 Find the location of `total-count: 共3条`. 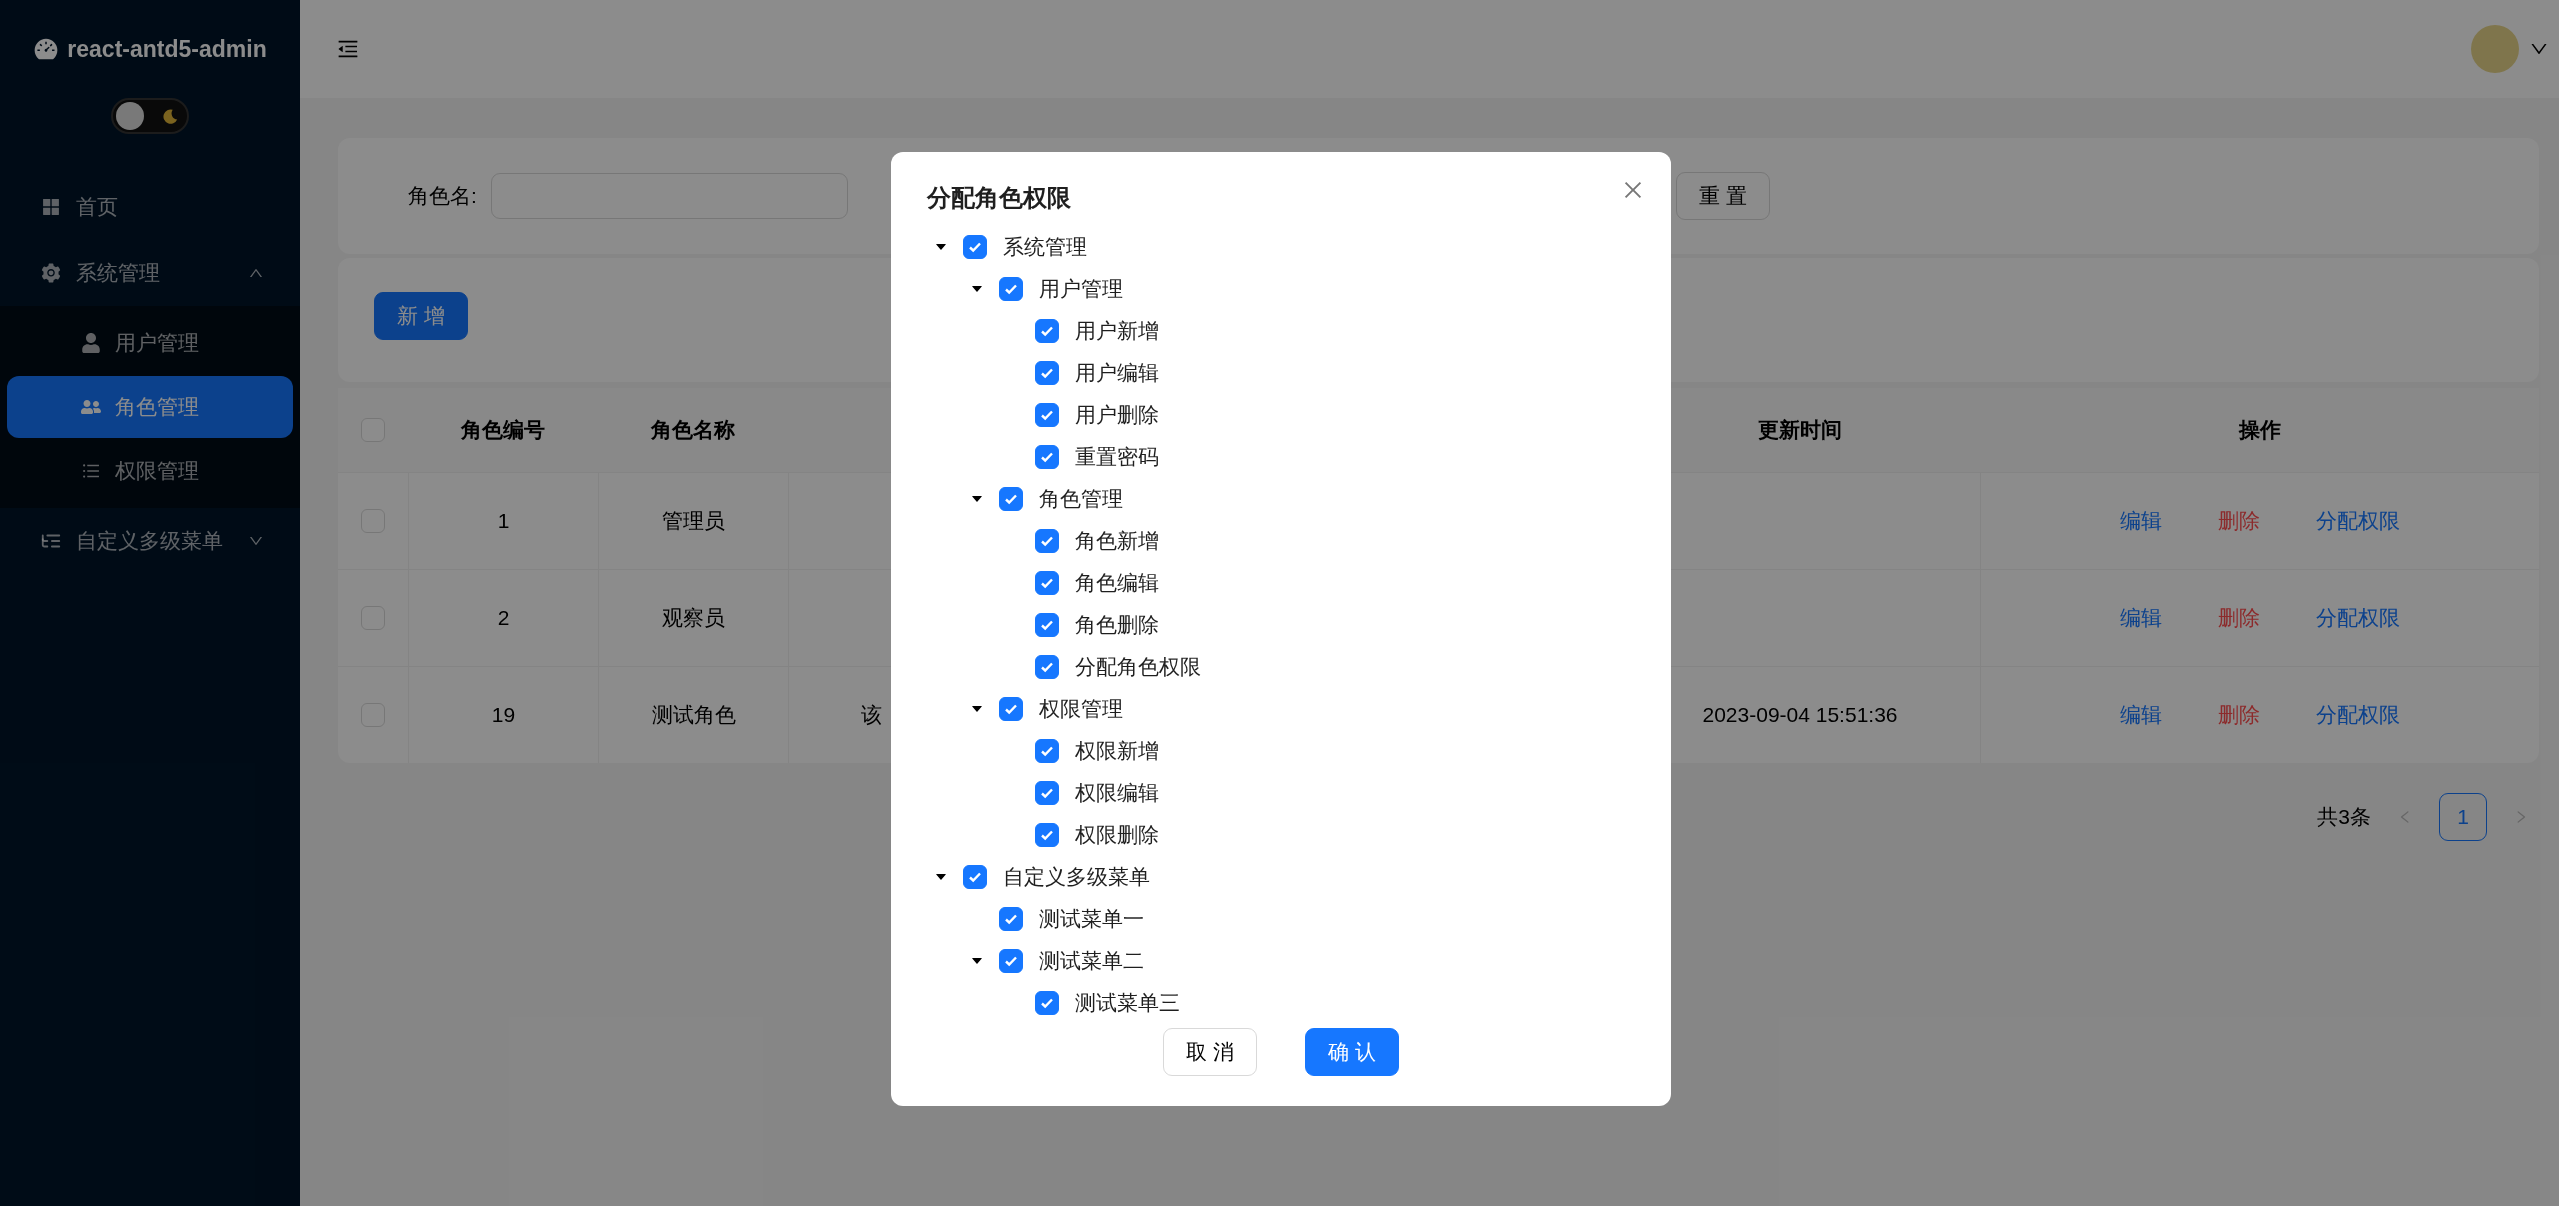

total-count: 共3条 is located at coordinates (2344, 817).